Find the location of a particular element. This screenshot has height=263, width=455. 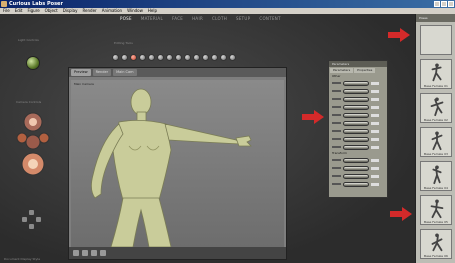

room-tab-setup: SETUP is located at coordinates (243, 18).